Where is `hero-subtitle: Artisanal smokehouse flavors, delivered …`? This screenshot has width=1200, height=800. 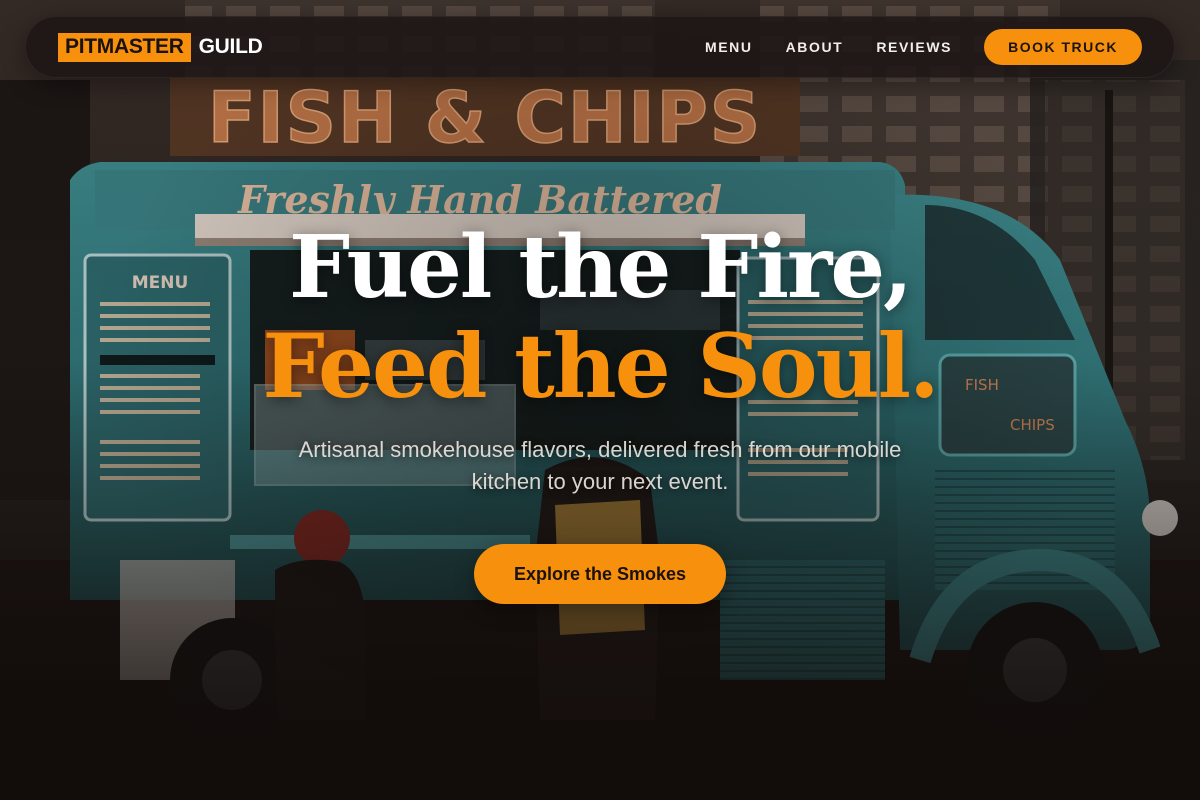 hero-subtitle: Artisanal smokehouse flavors, delivered … is located at coordinates (600, 465).